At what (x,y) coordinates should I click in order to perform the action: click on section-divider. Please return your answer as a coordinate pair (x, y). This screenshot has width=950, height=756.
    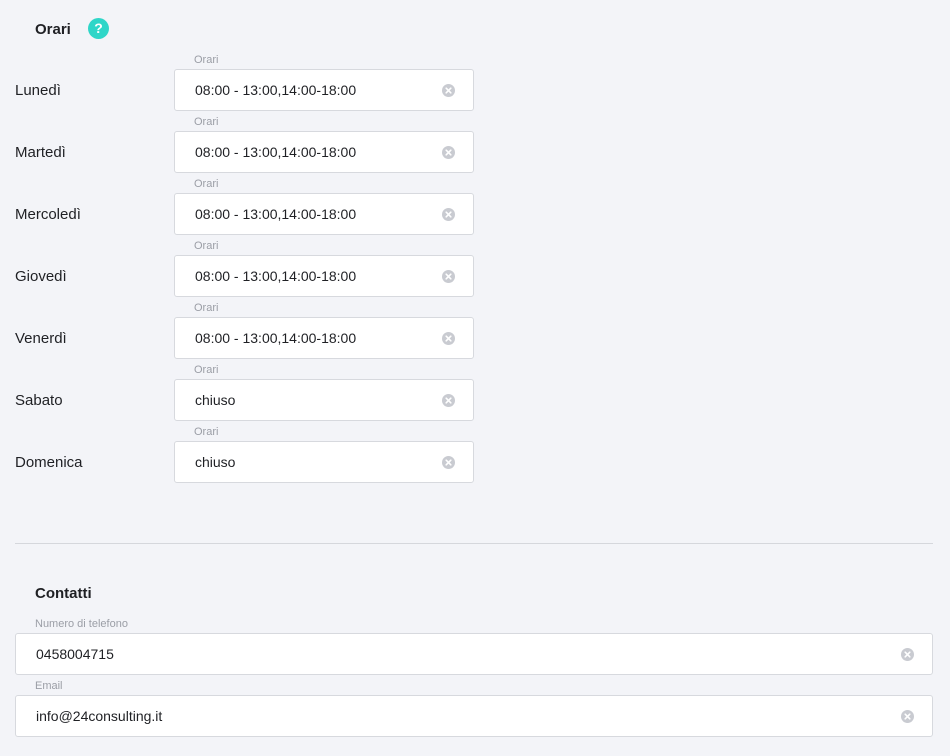
    Looking at the image, I should click on (474, 543).